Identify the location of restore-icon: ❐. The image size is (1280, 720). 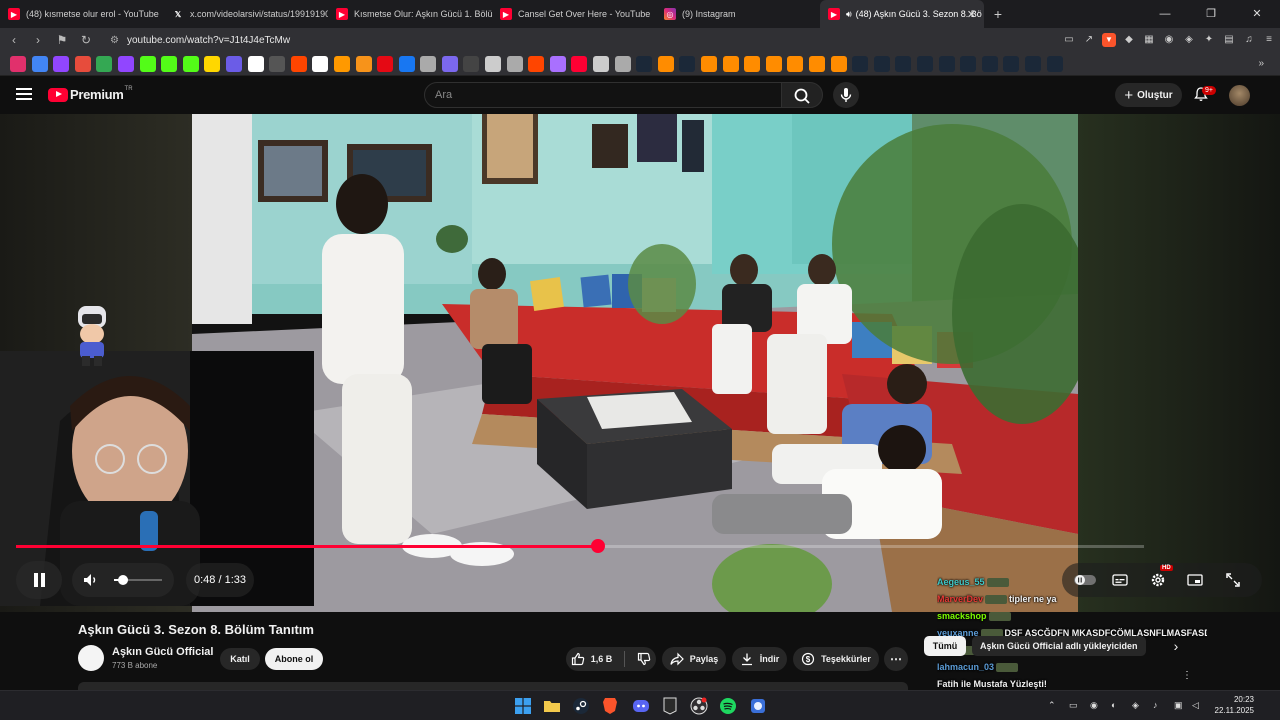
(1211, 14).